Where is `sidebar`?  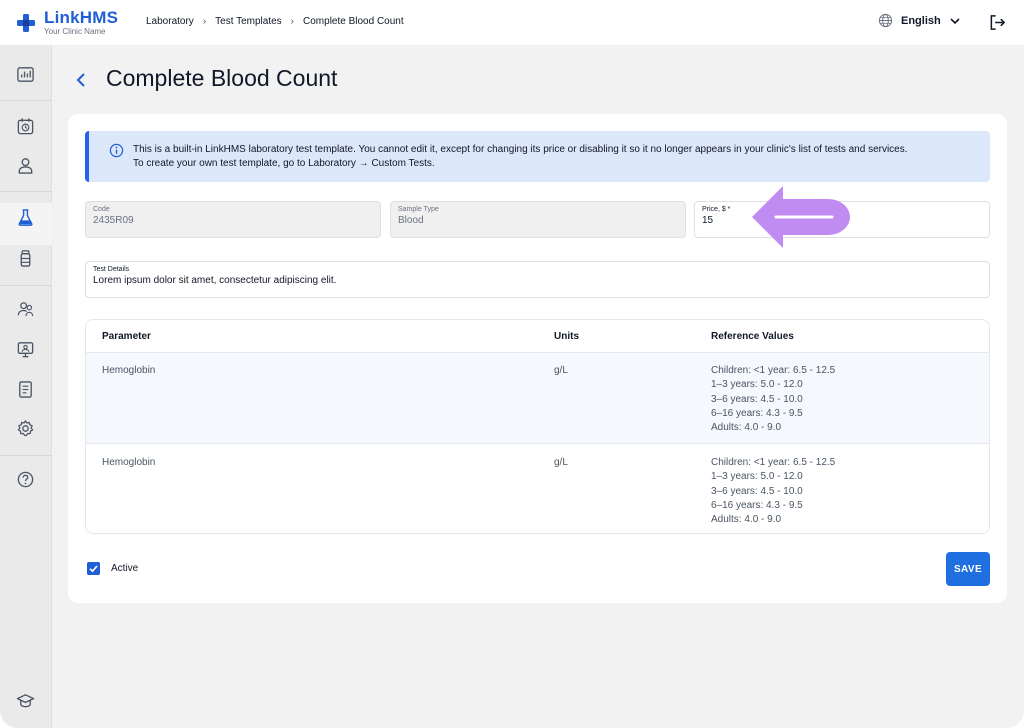
sidebar is located at coordinates (26, 386).